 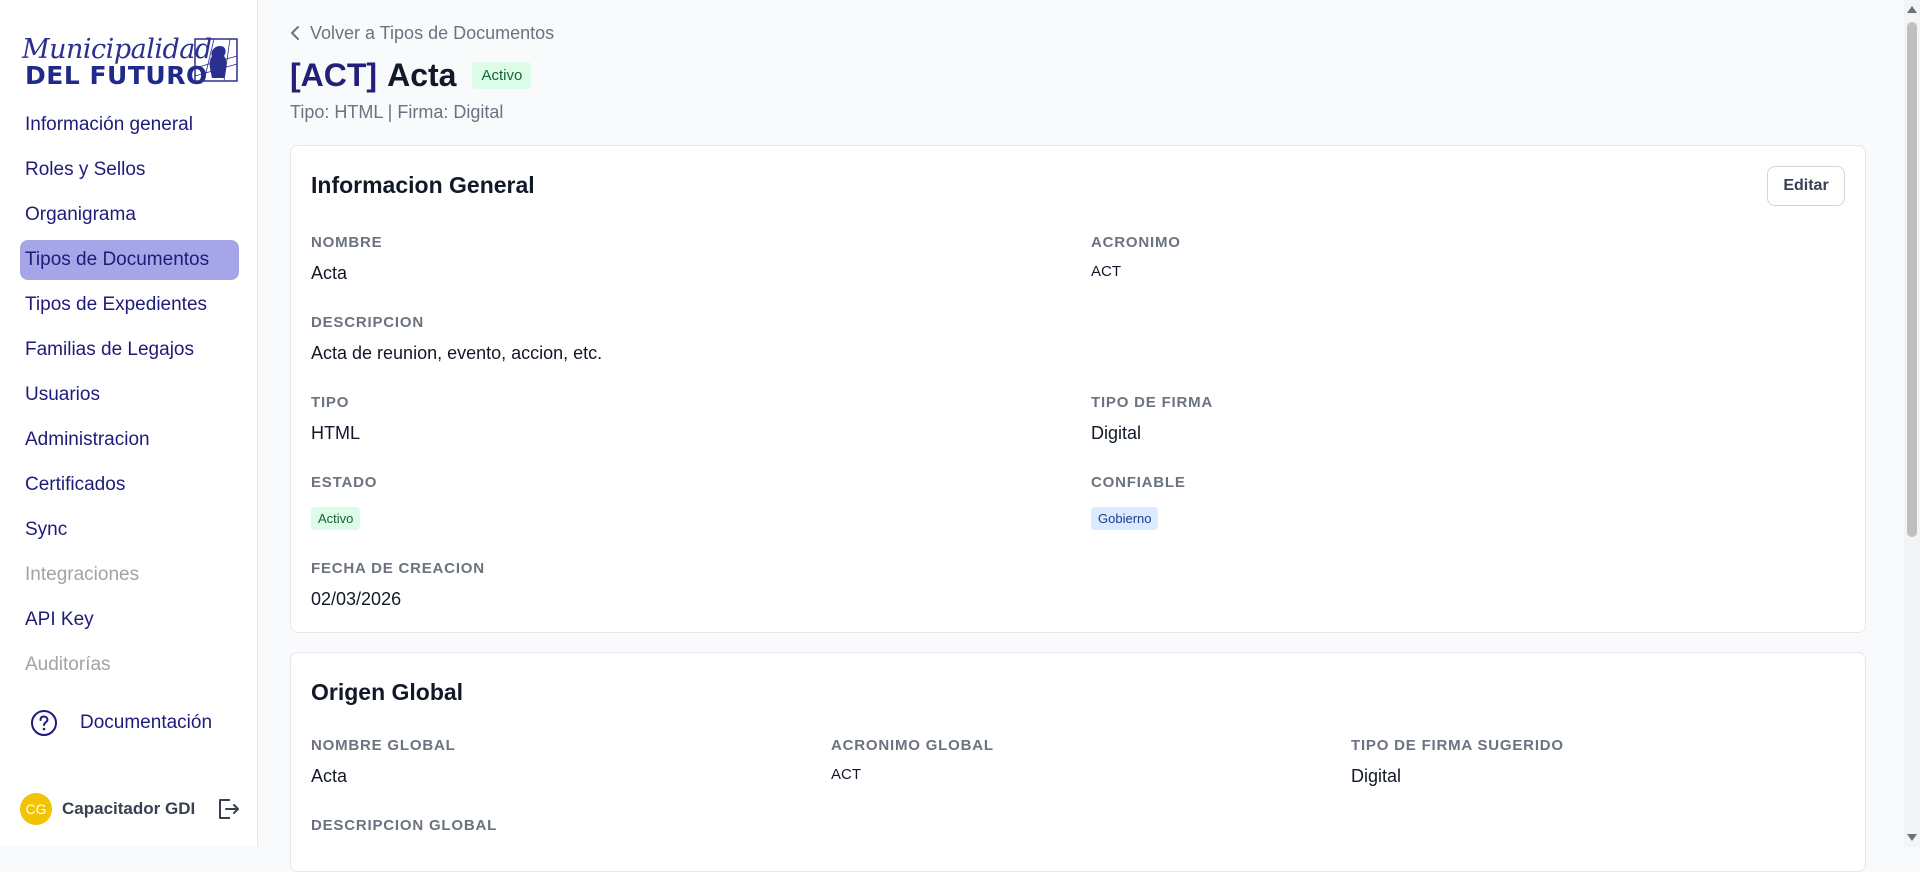 I want to click on title-name: Acta, so click(x=422, y=74).